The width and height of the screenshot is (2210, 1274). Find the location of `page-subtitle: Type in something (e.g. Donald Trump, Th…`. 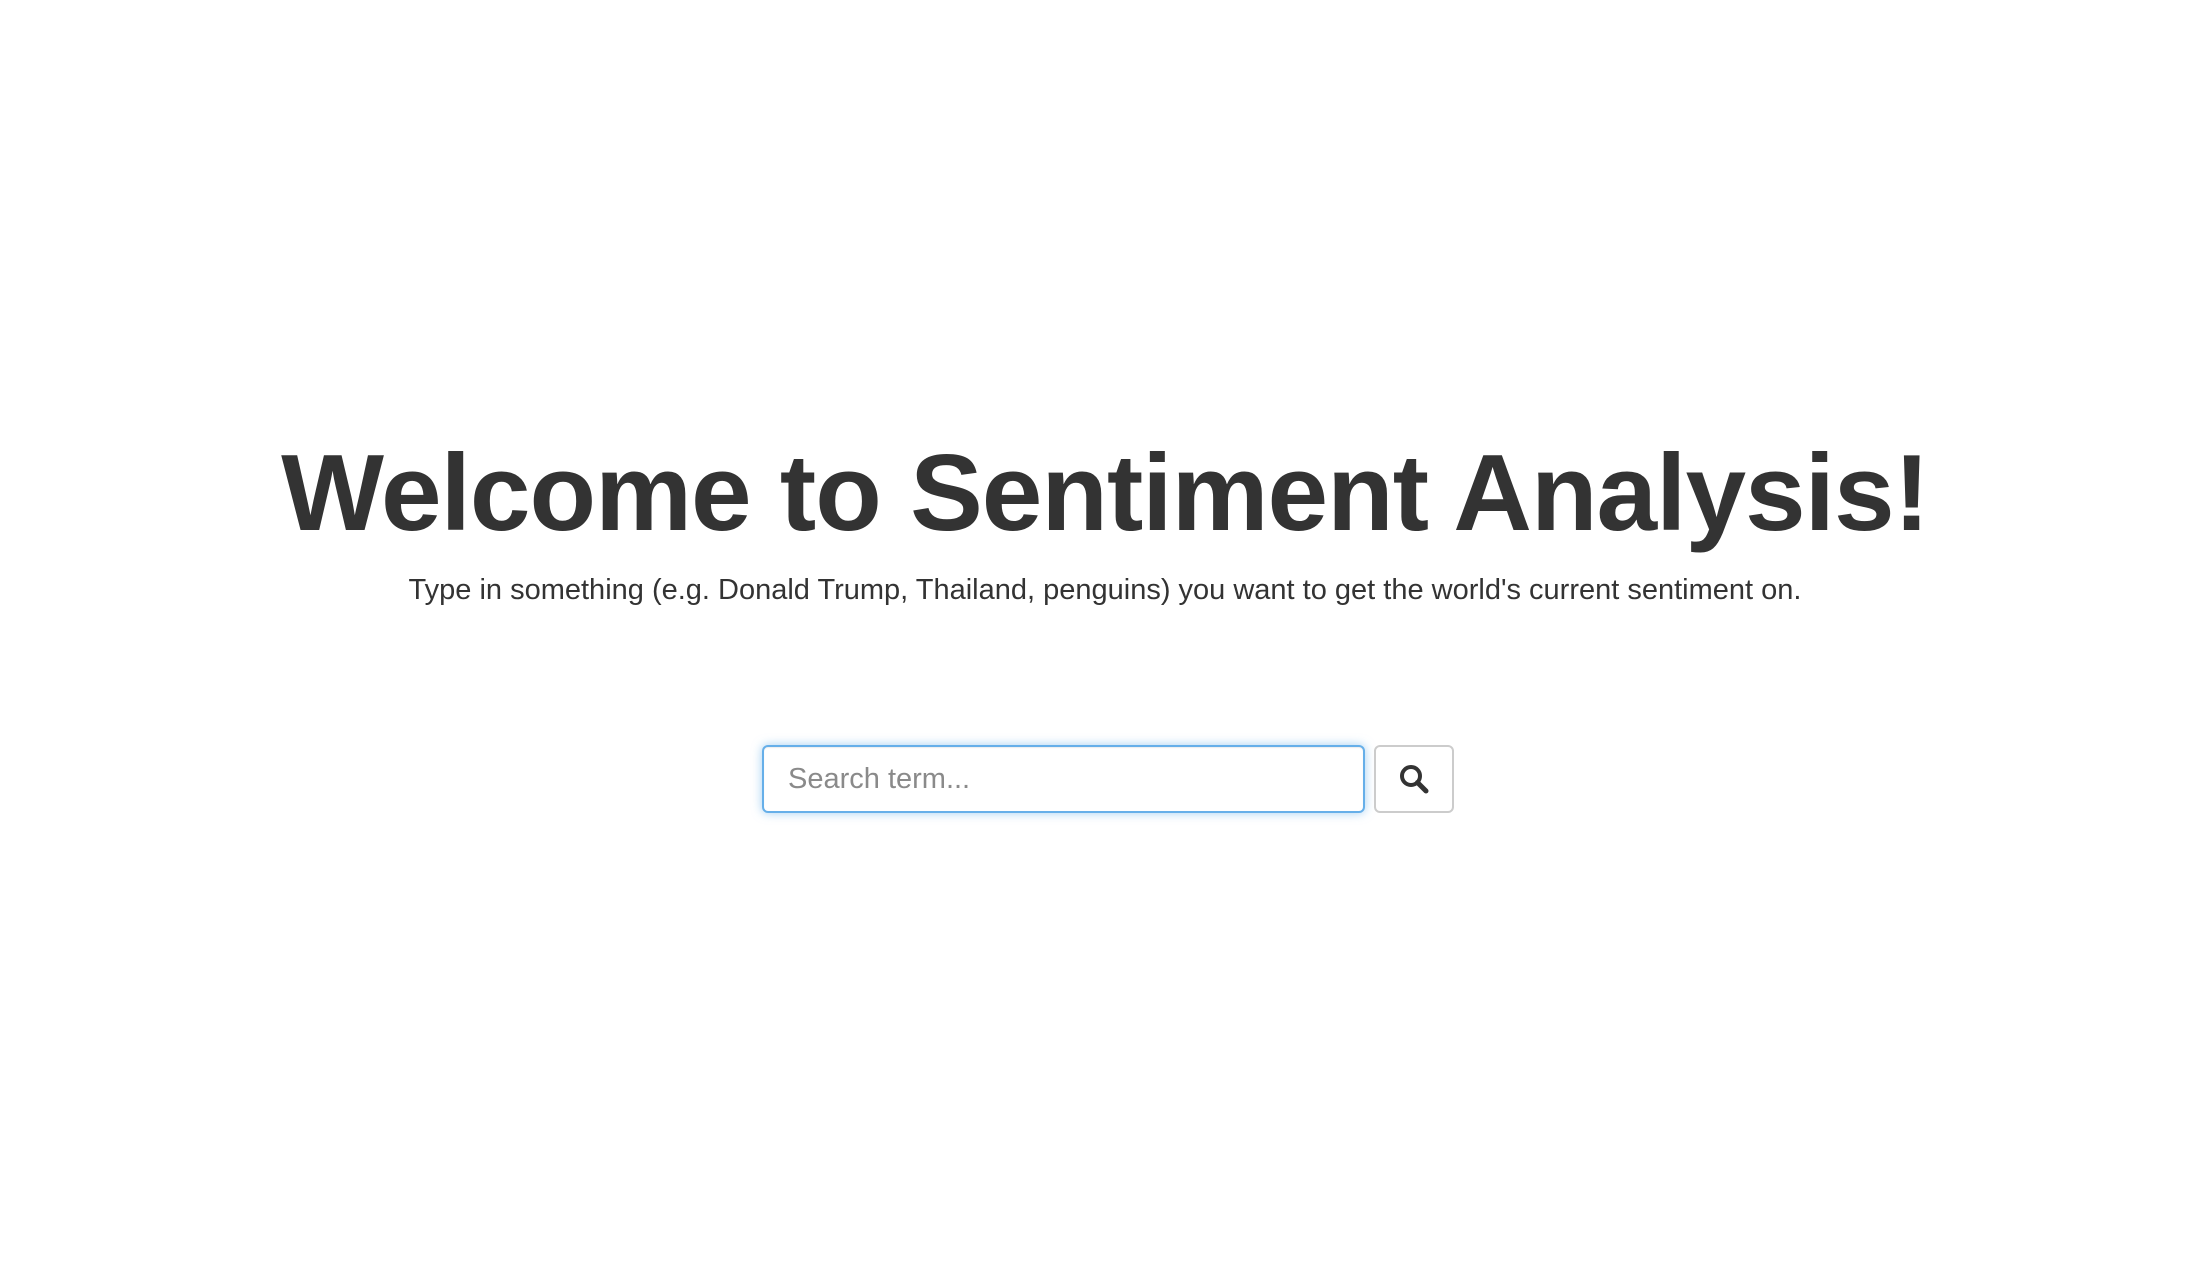

page-subtitle: Type in something (e.g. Donald Trump, Th… is located at coordinates (1105, 590).